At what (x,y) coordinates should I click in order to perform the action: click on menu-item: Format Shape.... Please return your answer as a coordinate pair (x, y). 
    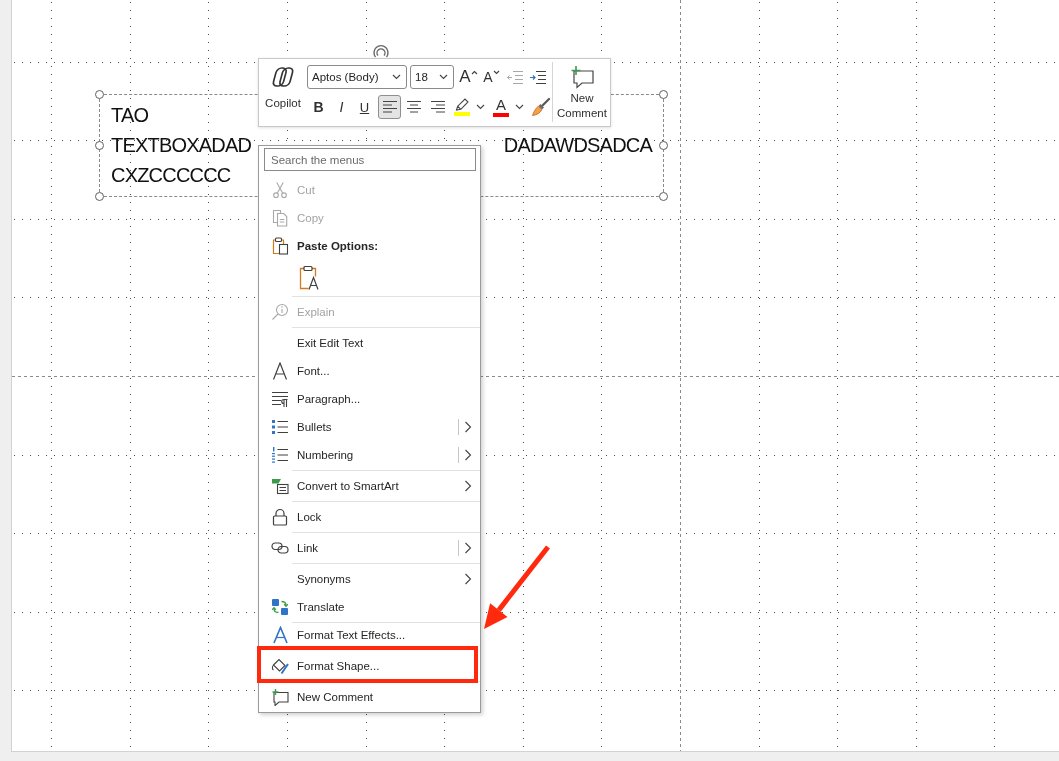
    Looking at the image, I should click on (369, 666).